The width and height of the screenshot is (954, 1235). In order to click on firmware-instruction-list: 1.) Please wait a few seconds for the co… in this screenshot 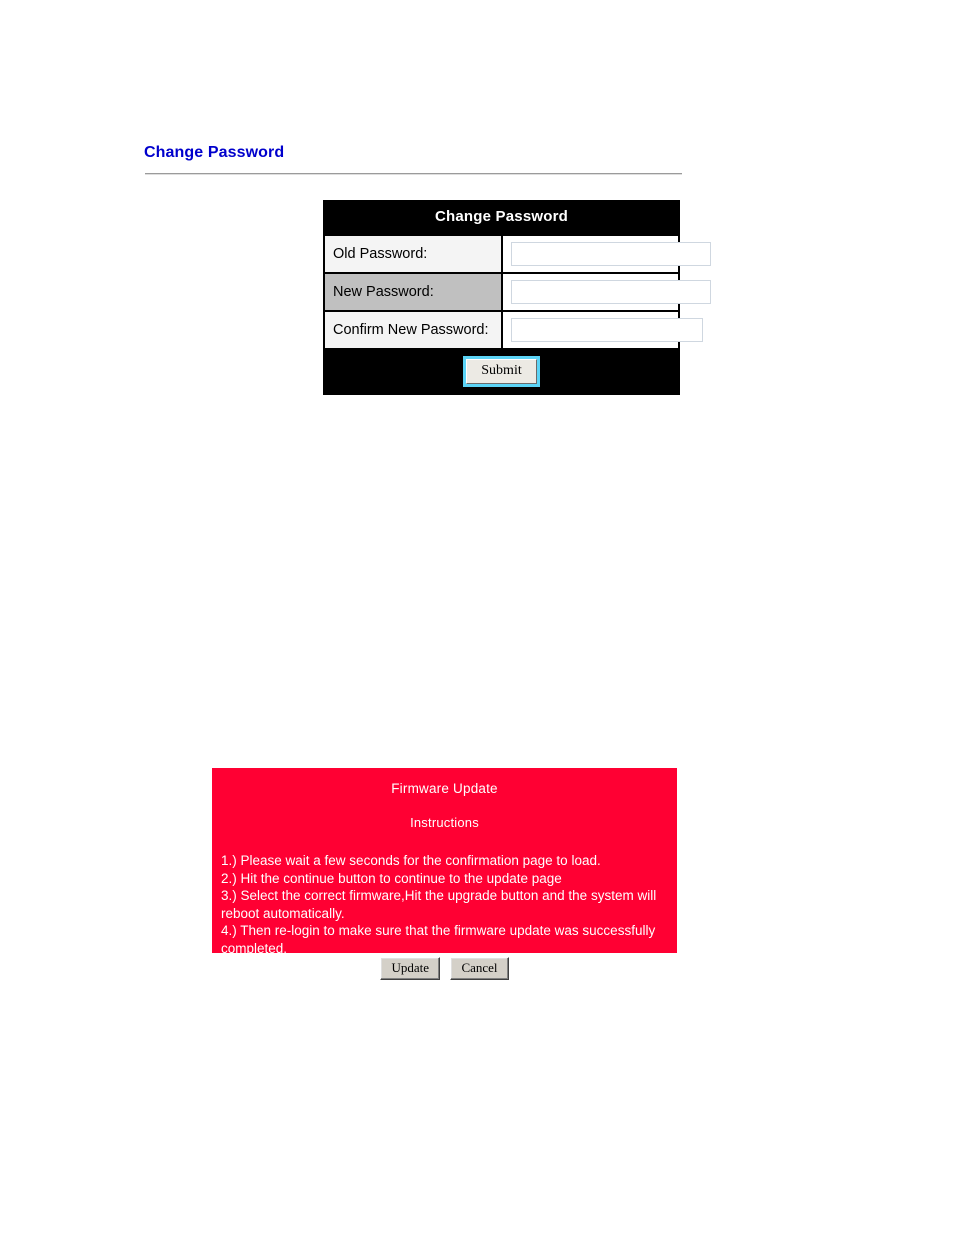, I will do `click(444, 893)`.